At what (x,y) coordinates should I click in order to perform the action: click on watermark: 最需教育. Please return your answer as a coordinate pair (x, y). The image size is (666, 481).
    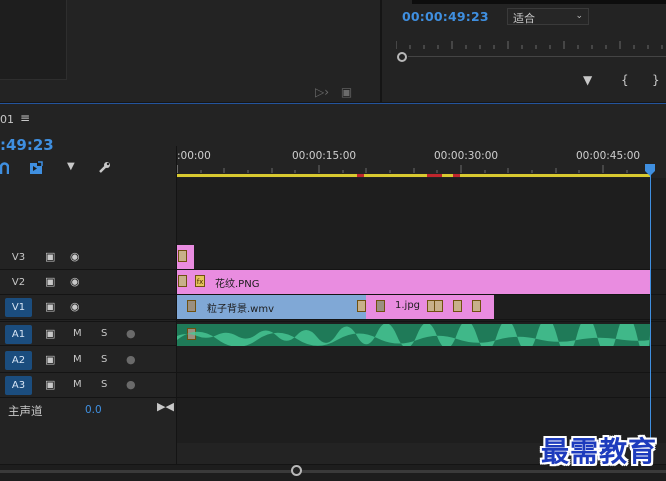
    Looking at the image, I should click on (599, 451).